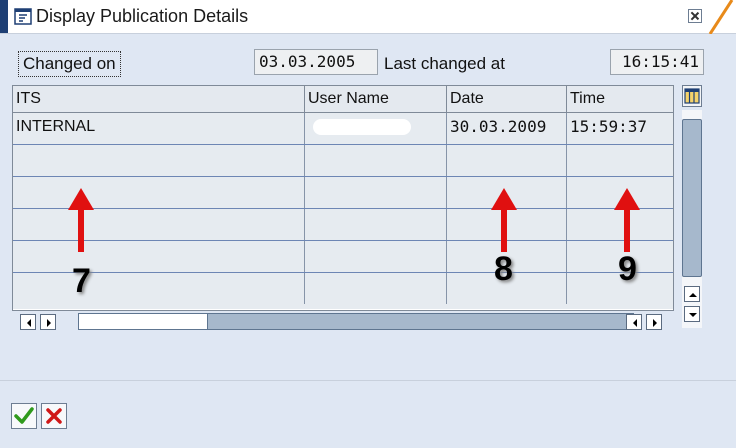 This screenshot has width=736, height=448. I want to click on last-changed-label: Last changed at, so click(444, 63).